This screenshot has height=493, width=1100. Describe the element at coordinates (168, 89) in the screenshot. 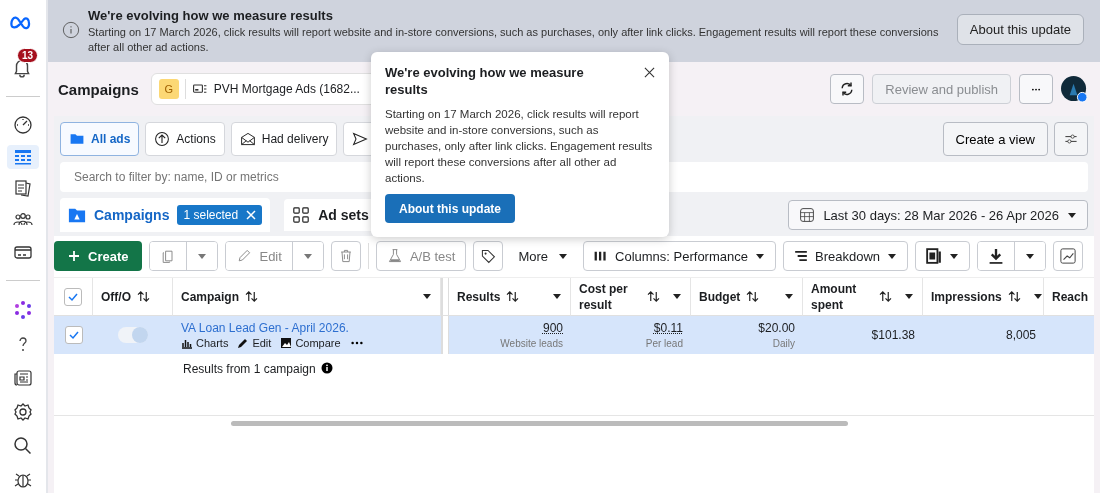

I see `account-avatar: G` at that location.